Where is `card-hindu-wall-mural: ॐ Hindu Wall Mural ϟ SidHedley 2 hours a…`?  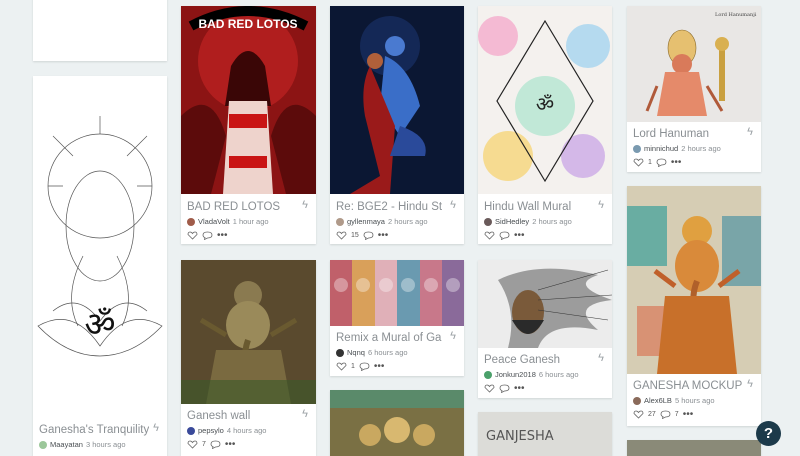 card-hindu-wall-mural: ॐ Hindu Wall Mural ϟ SidHedley 2 hours a… is located at coordinates (545, 125).